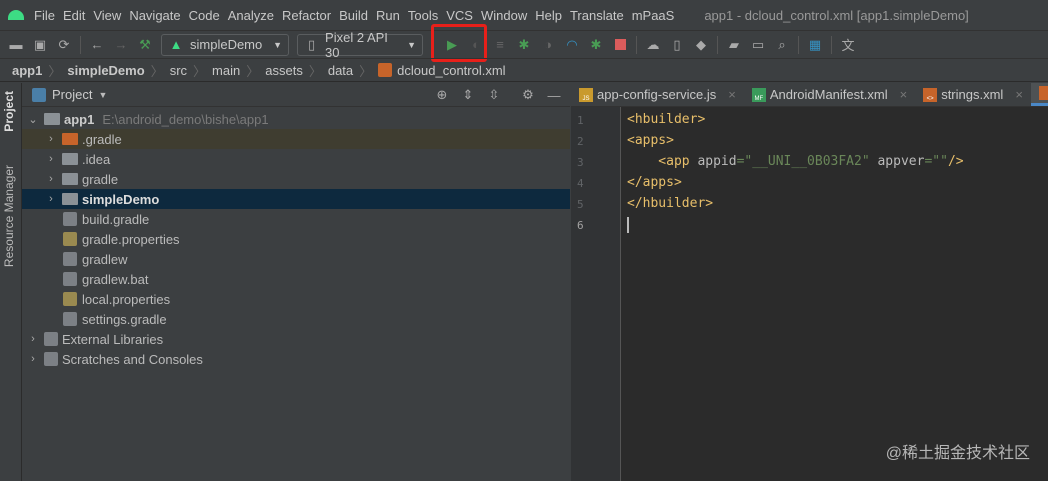 The height and width of the screenshot is (481, 1048). I want to click on menu-analyze: Analyze, so click(251, 15).